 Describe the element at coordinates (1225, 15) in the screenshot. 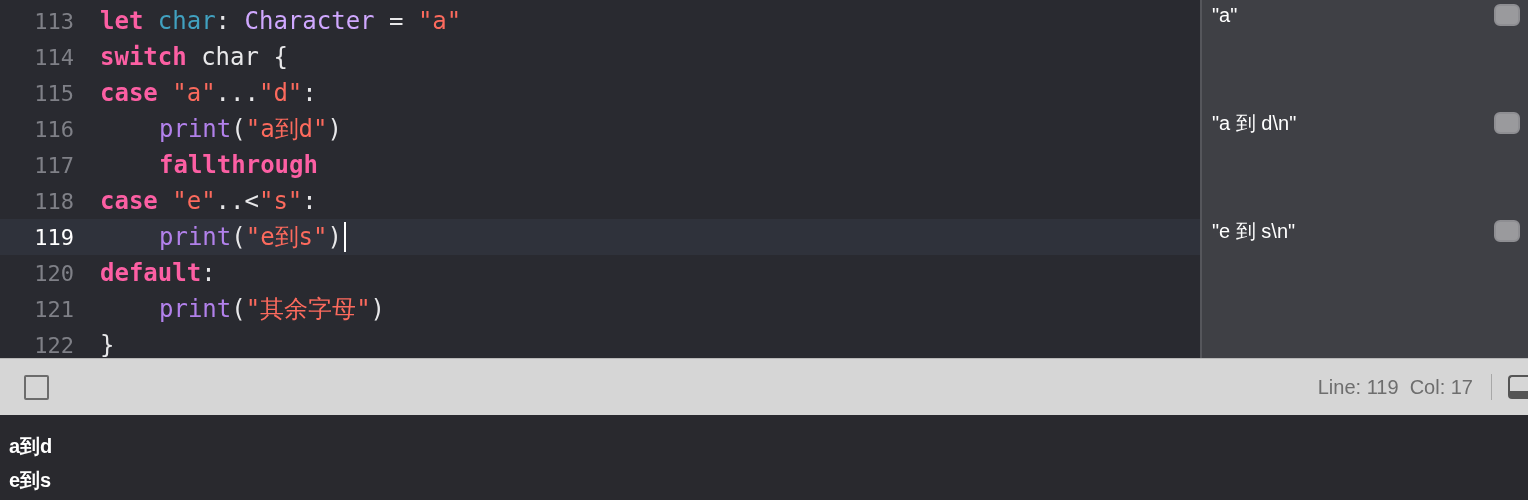

I see `result-value: "a"` at that location.